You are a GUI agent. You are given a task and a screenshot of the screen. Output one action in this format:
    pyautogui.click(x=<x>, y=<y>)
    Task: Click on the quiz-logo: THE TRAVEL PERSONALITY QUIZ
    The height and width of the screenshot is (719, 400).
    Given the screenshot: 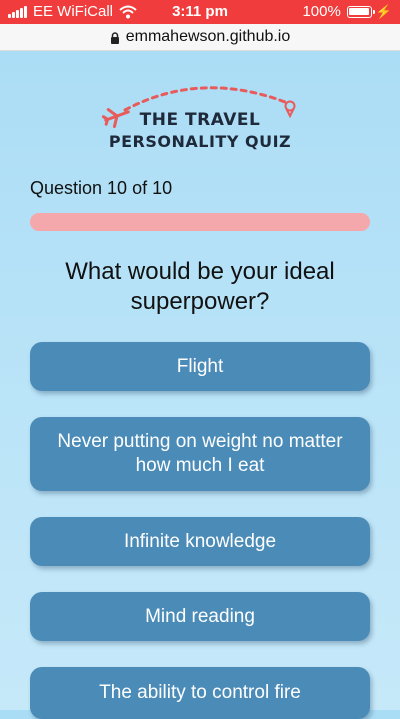 What is the action you would take?
    pyautogui.click(x=200, y=120)
    